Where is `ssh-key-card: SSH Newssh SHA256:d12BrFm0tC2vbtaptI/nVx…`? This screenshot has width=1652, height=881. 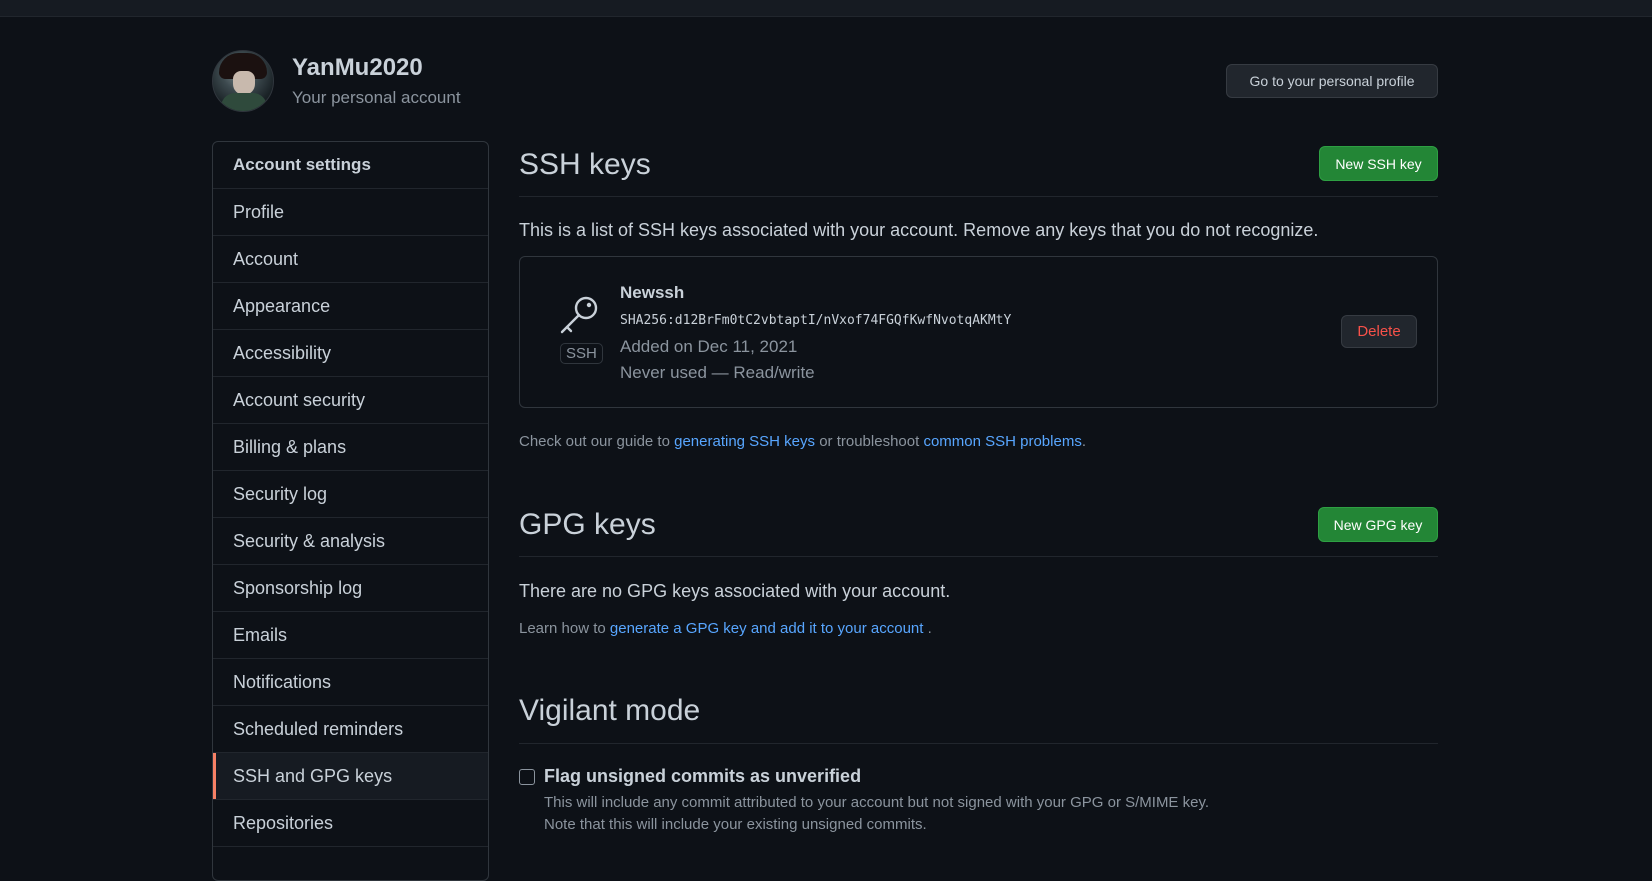
ssh-key-card: SSH Newssh SHA256:d12BrFm0tC2vbtaptI/nVx… is located at coordinates (978, 332).